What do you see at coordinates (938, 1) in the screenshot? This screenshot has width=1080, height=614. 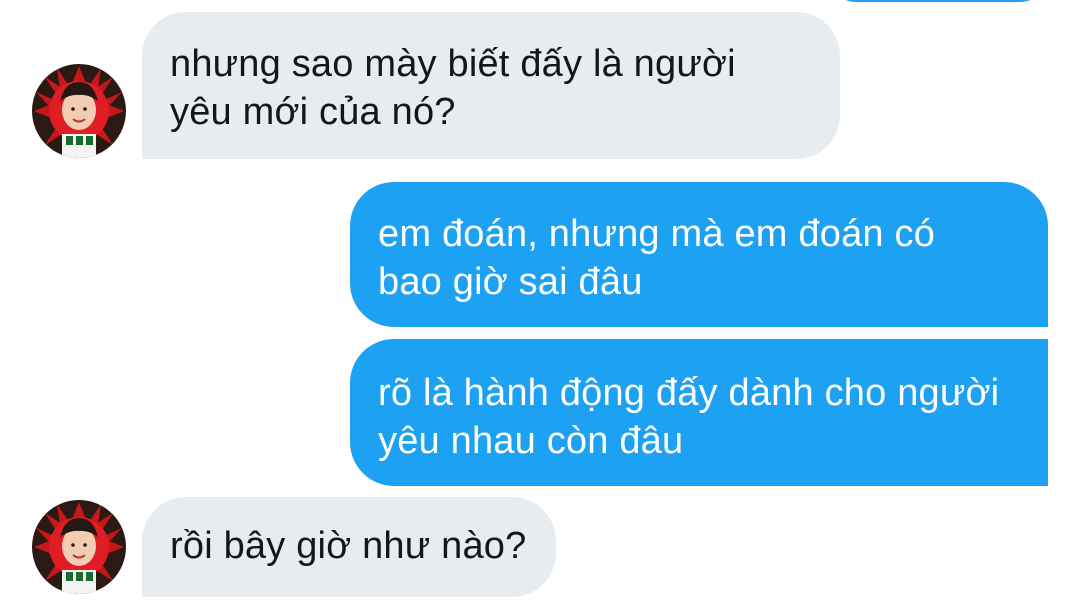 I see `partial-message-bubble` at bounding box center [938, 1].